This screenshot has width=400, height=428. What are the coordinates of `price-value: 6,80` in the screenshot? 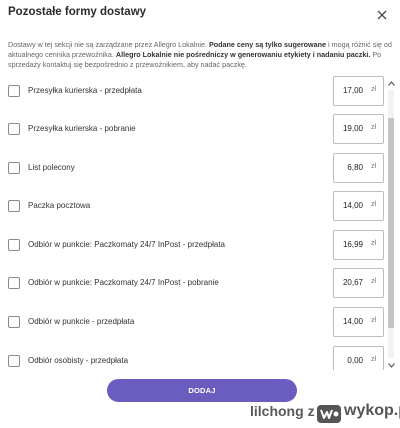 It's located at (355, 167).